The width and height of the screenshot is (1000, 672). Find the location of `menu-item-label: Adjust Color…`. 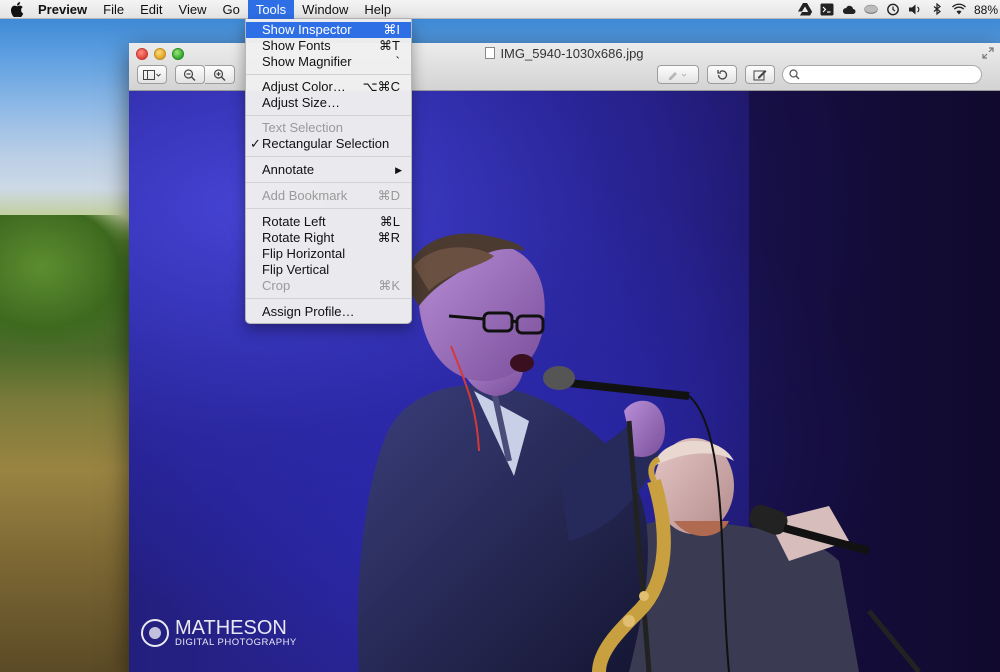

menu-item-label: Adjust Color… is located at coordinates (304, 86).